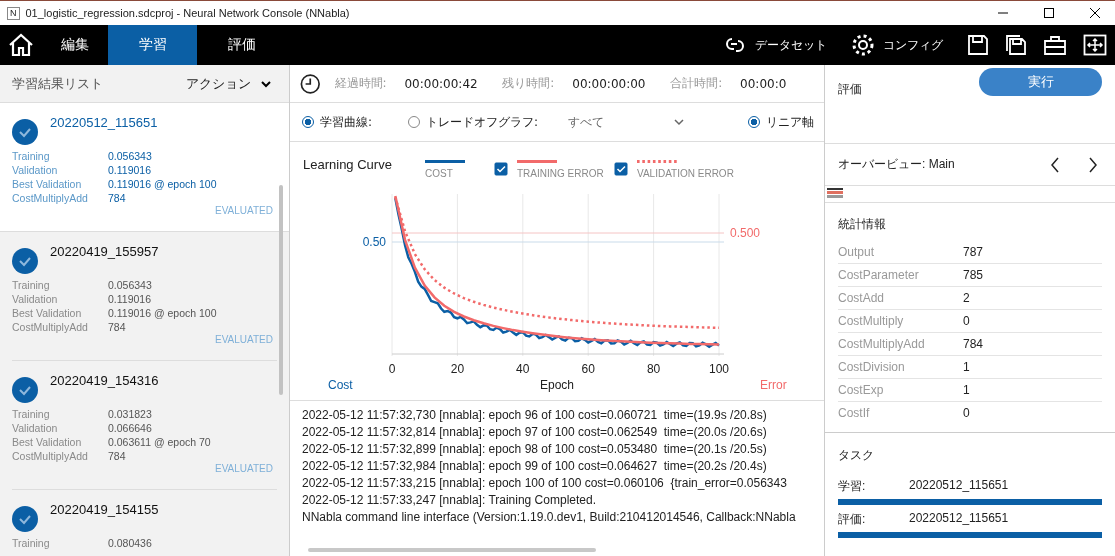 The image size is (1115, 556). Describe the element at coordinates (1093, 164) in the screenshot. I see `chevron-right-icon` at that location.